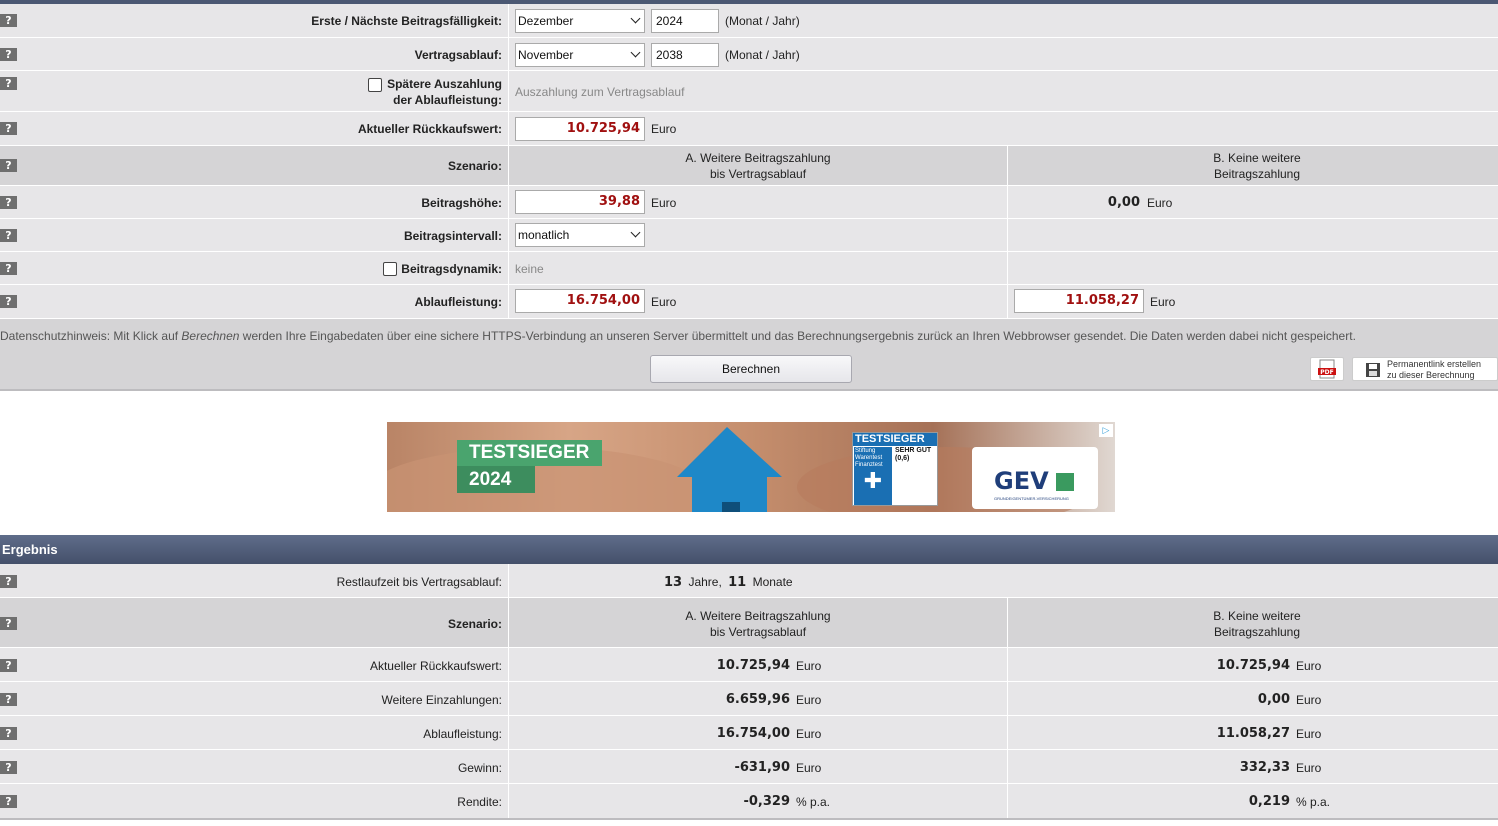  What do you see at coordinates (664, 302) in the screenshot?
I see `ablaufleistung-a-unit: Euro` at bounding box center [664, 302].